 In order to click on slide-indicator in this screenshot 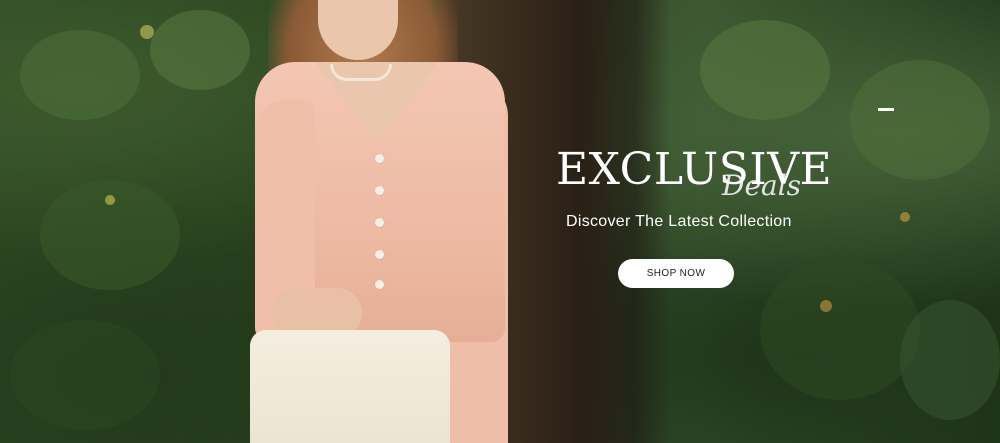, I will do `click(886, 109)`.